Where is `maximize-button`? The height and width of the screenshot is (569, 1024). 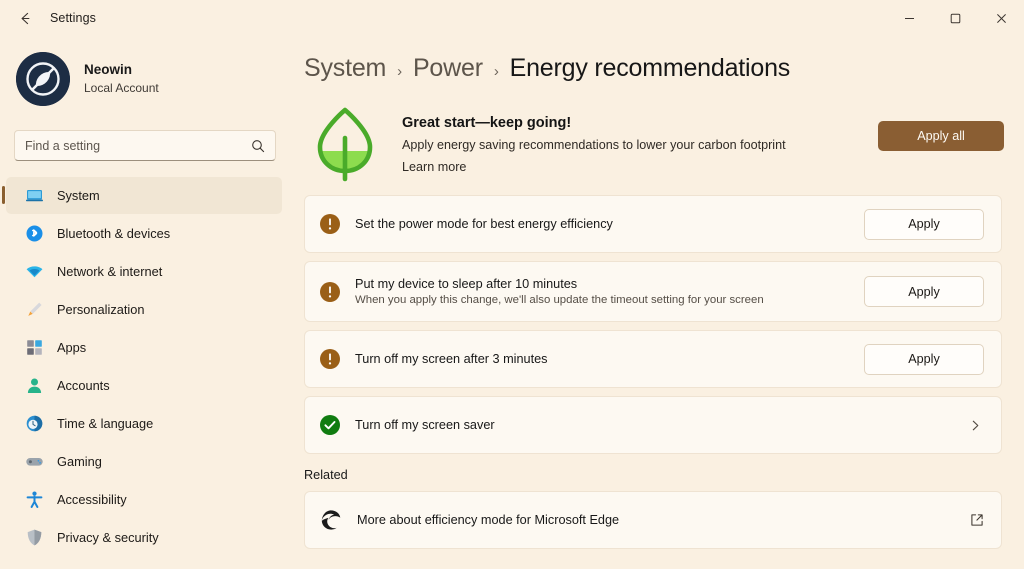
maximize-button is located at coordinates (955, 18).